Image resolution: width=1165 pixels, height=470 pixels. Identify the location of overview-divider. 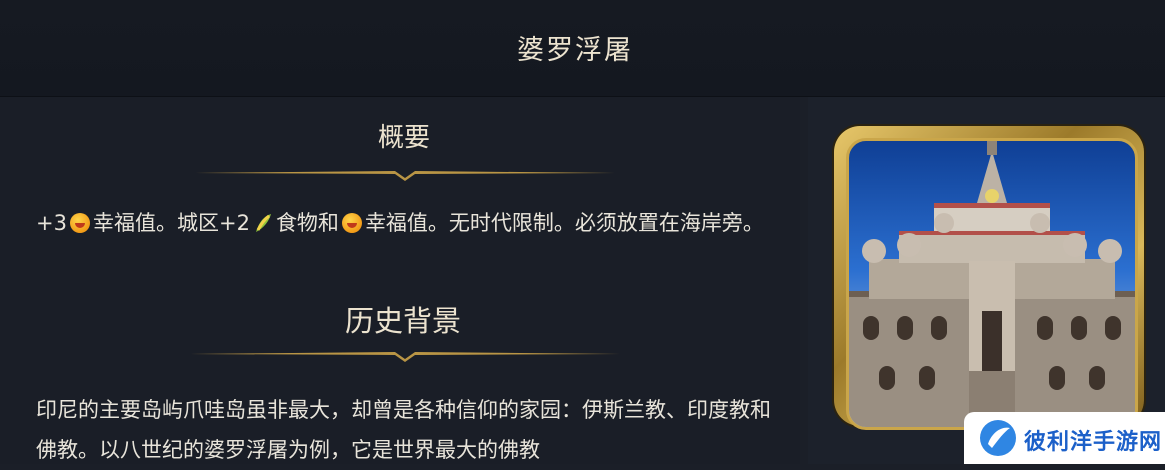
(405, 176).